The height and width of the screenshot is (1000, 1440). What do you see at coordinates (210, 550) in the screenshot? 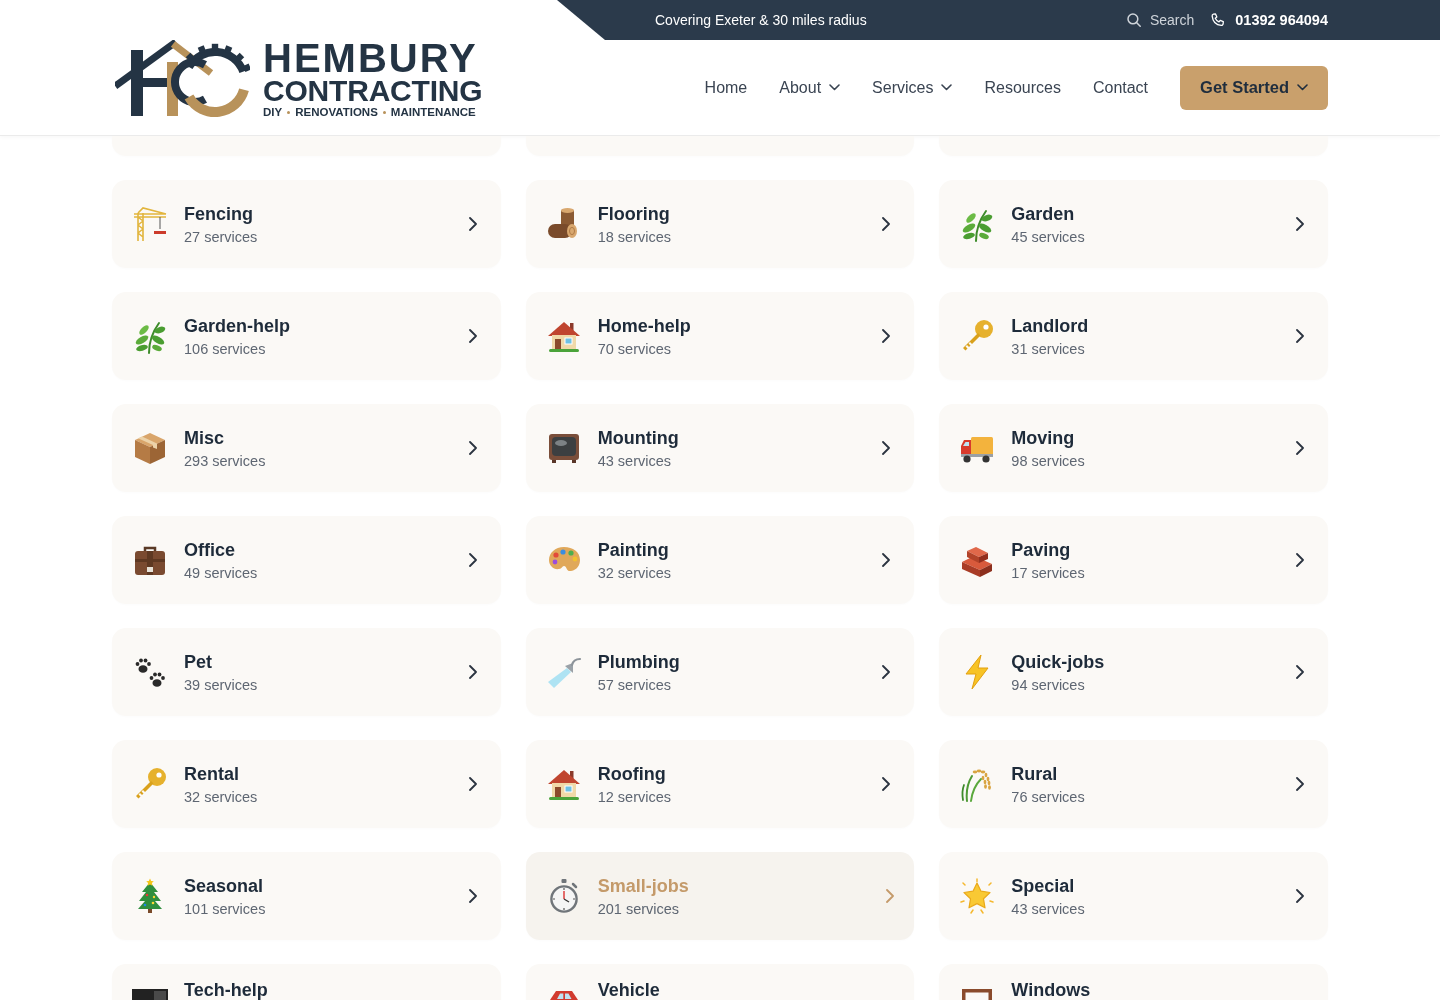
I see `category-title: Office` at bounding box center [210, 550].